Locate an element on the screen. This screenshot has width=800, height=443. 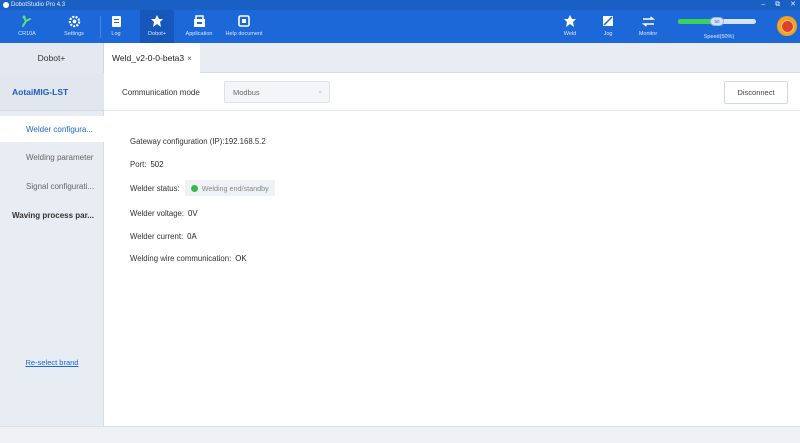
port-row: Port: 502 is located at coordinates (146, 164).